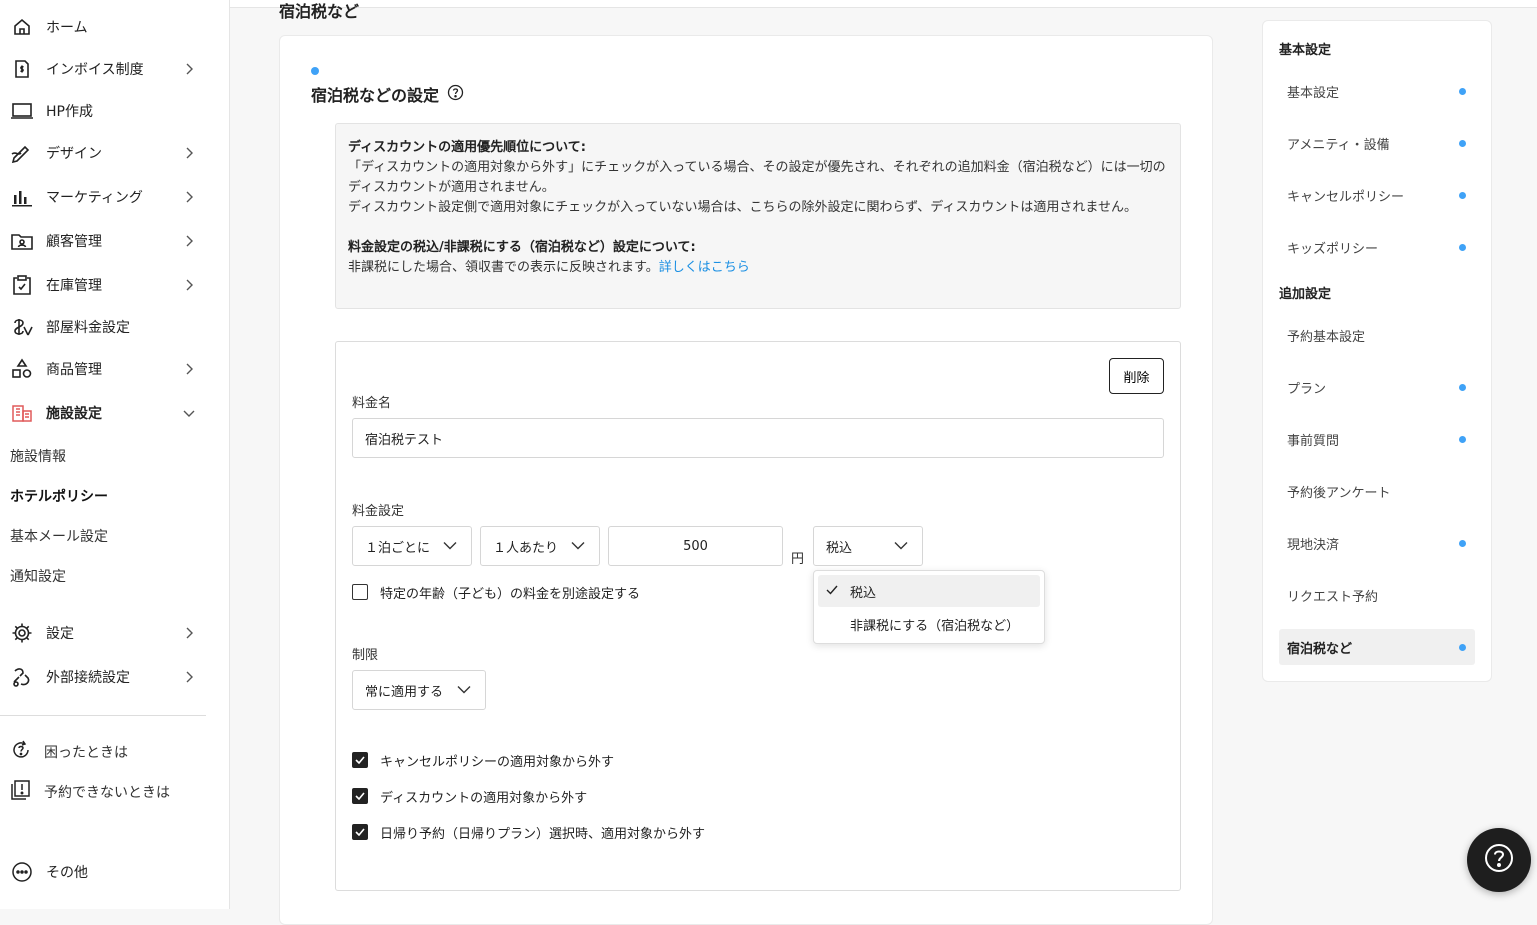 Image resolution: width=1537 pixels, height=925 pixels. I want to click on nav-item-label: 宿泊税など, so click(1320, 649).